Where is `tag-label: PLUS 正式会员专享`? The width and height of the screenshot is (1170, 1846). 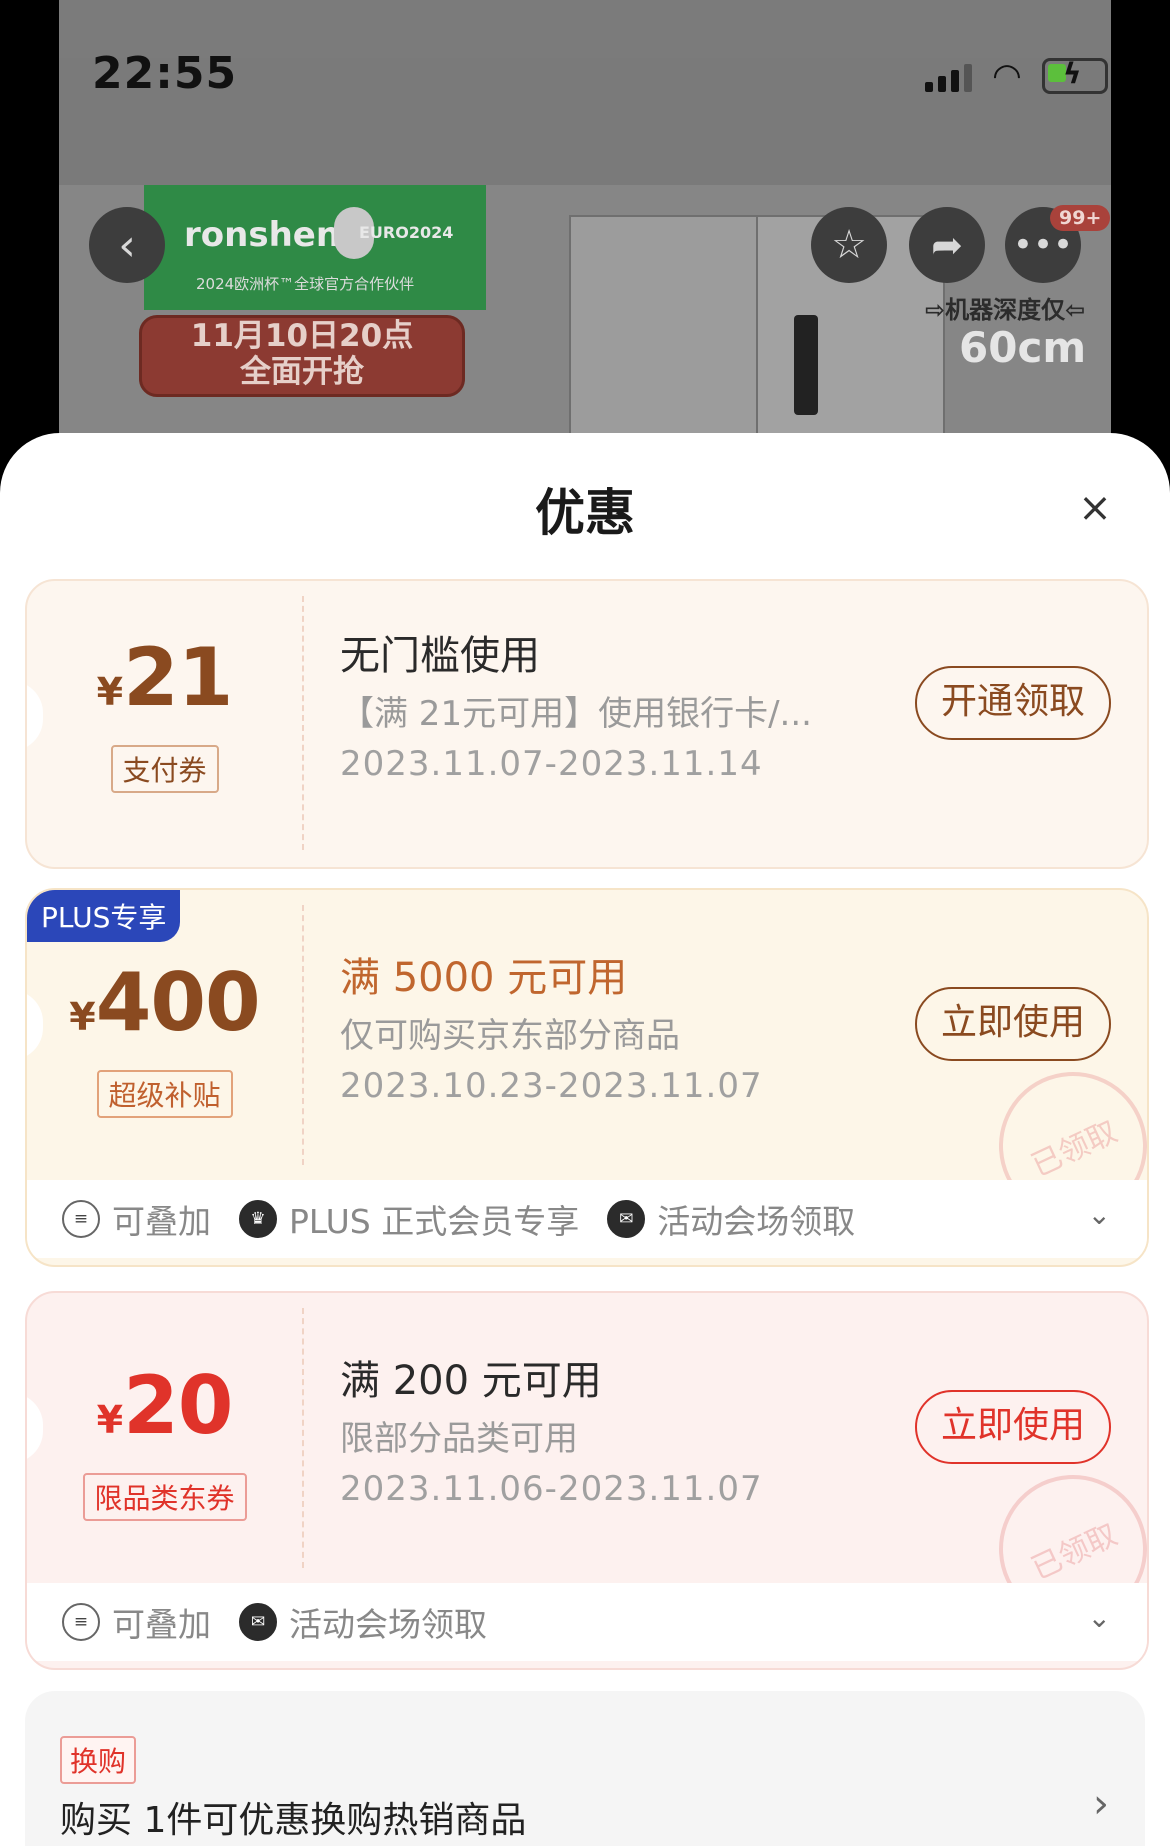 tag-label: PLUS 正式会员专享 is located at coordinates (434, 1221).